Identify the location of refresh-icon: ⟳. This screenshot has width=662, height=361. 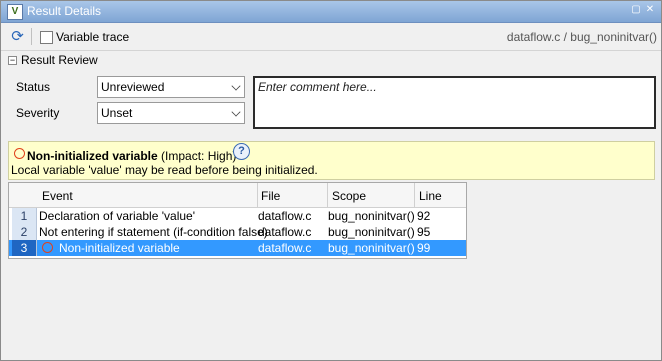
(17, 36).